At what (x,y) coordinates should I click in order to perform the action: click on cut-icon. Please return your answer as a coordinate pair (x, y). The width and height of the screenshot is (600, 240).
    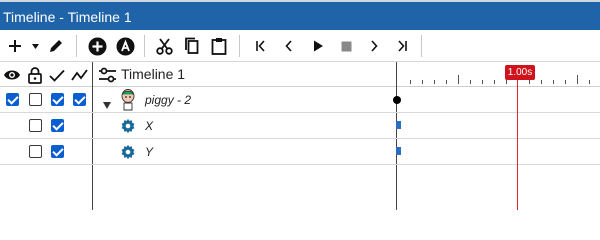
    Looking at the image, I should click on (164, 46).